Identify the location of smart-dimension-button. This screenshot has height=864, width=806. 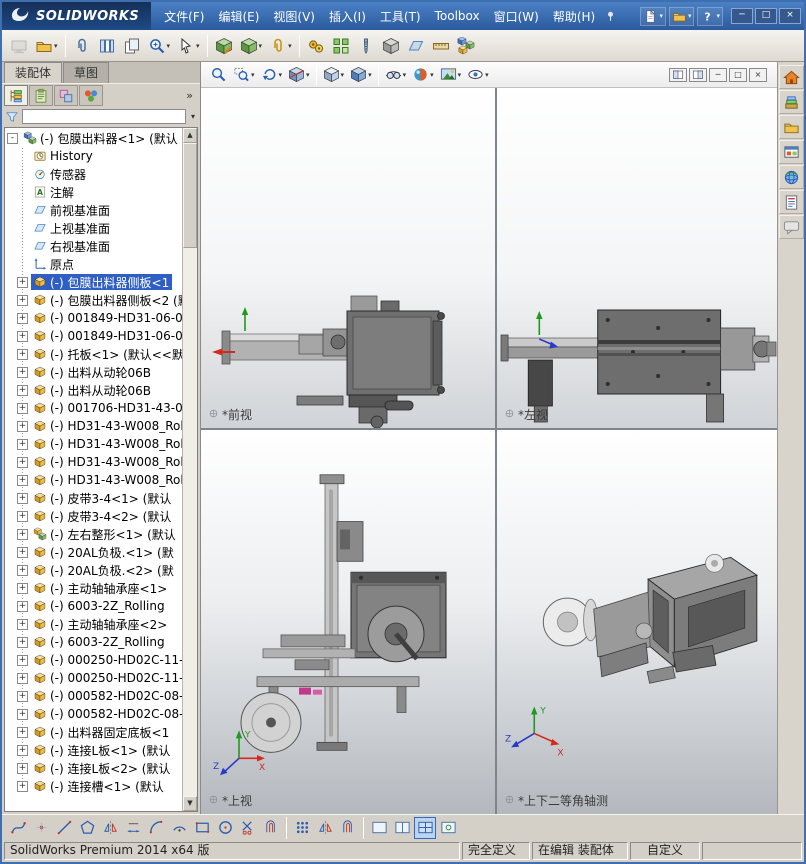
(133, 828).